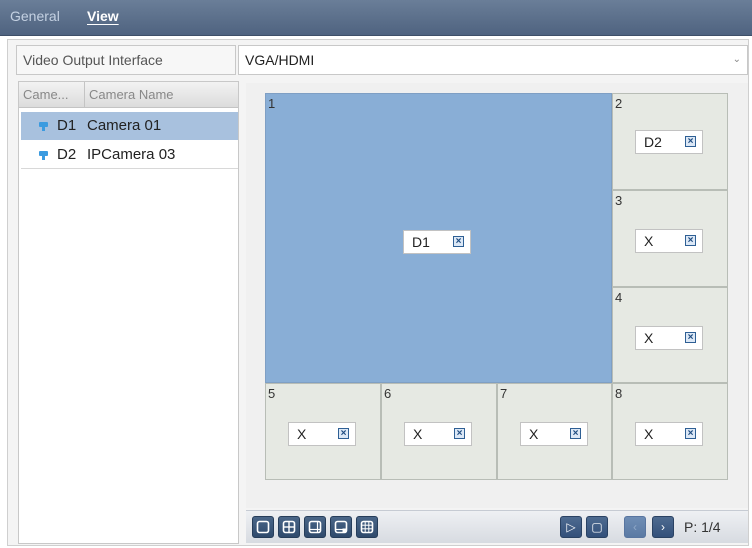  Describe the element at coordinates (571, 527) in the screenshot. I see `start-live-view-icon: ▷` at that location.